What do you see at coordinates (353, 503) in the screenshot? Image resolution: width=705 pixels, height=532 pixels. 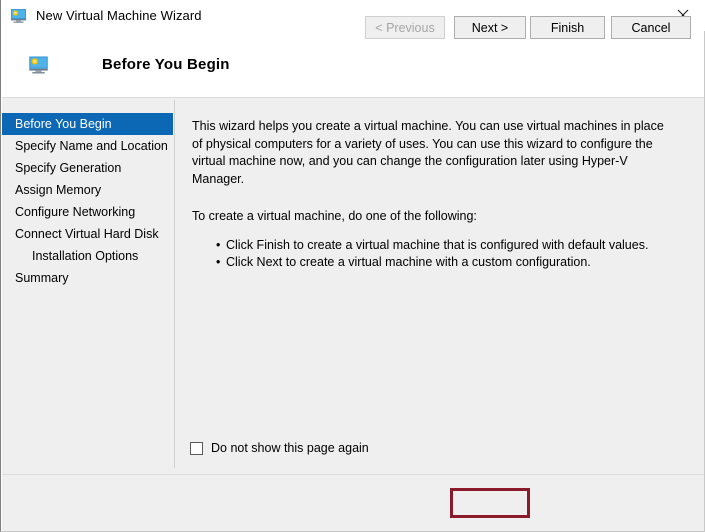 I see `wizard-footer` at bounding box center [353, 503].